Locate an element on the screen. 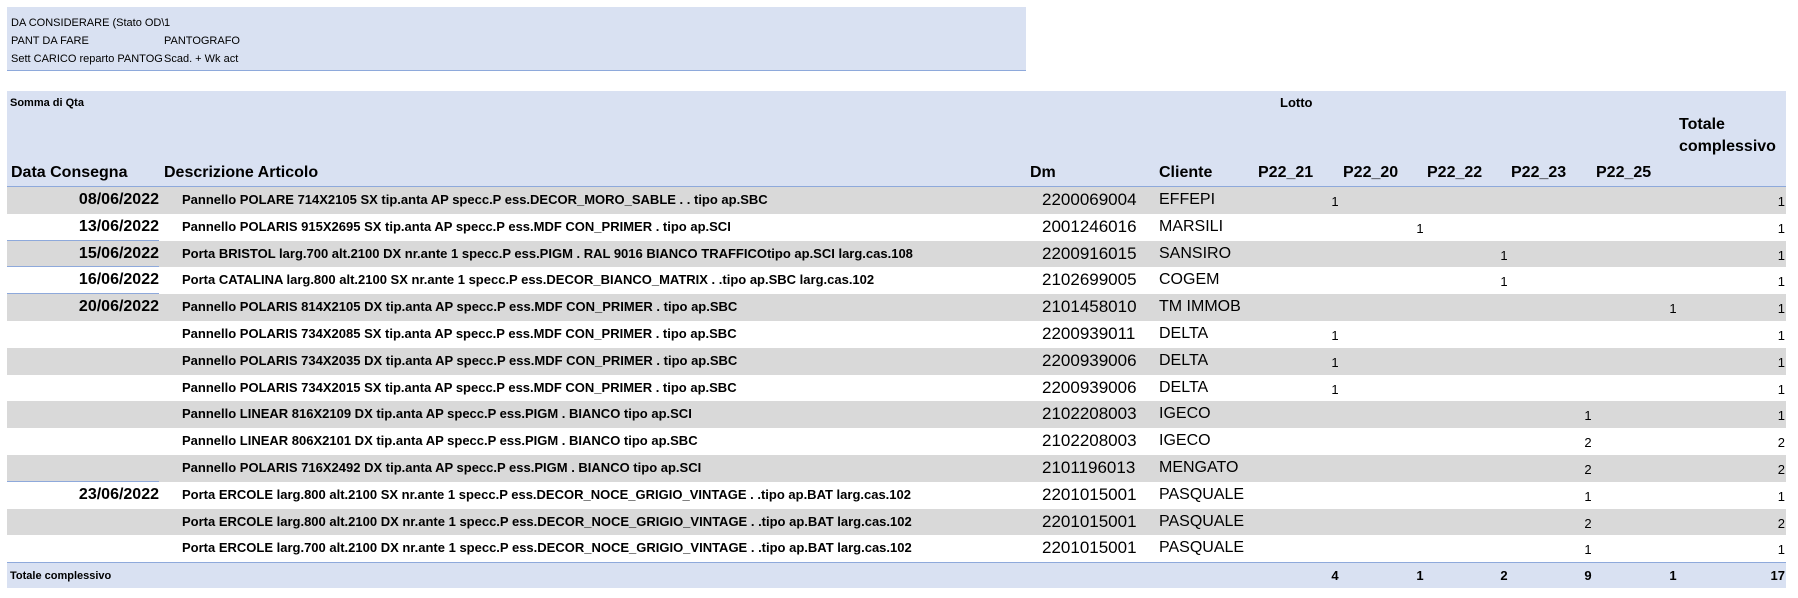 This screenshot has width=1798, height=598. cell-lot-qty: 2 is located at coordinates (1588, 443).